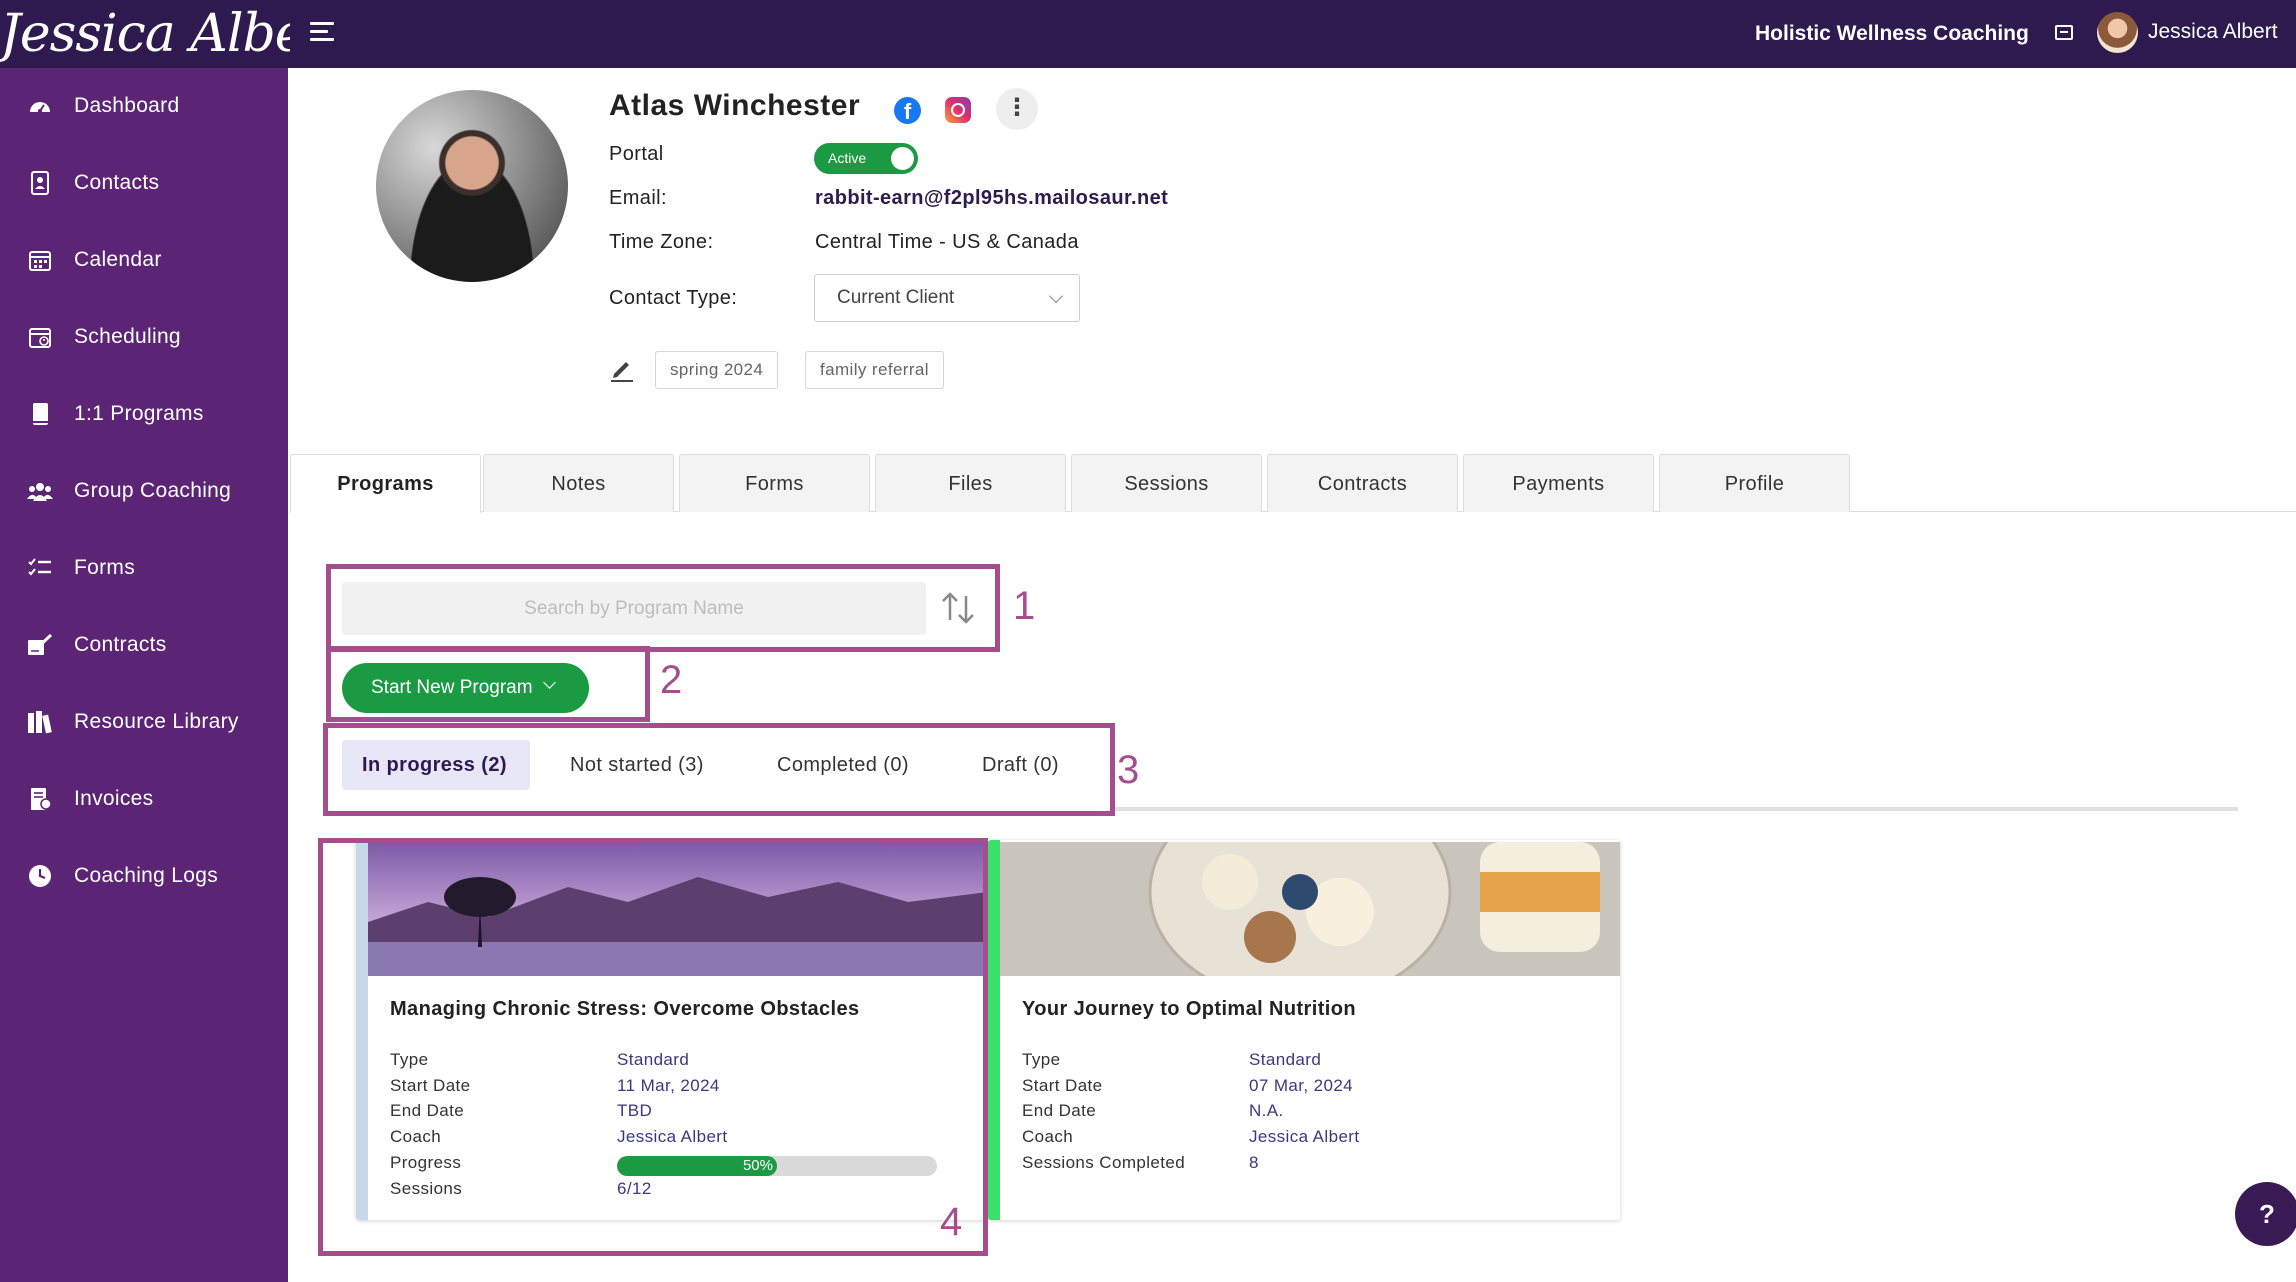 This screenshot has width=2296, height=1282. I want to click on sidebar-label: 1:1 Programs, so click(139, 413).